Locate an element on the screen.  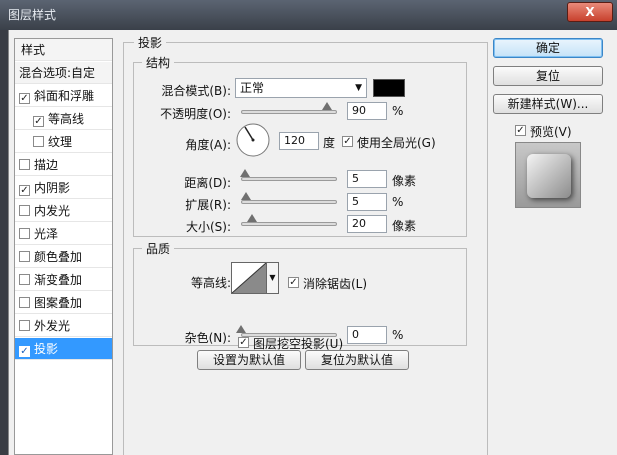
size-input: 20 is located at coordinates (367, 224).